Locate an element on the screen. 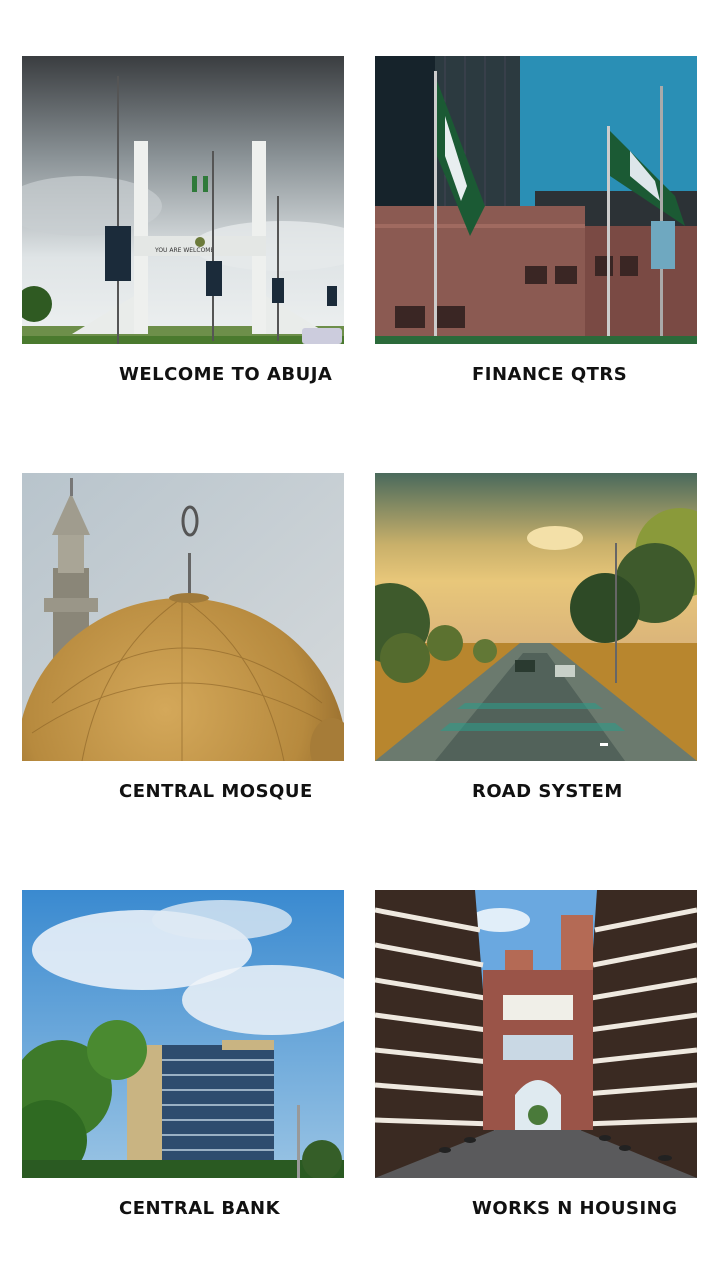  mosque-dome-image is located at coordinates (183, 617).